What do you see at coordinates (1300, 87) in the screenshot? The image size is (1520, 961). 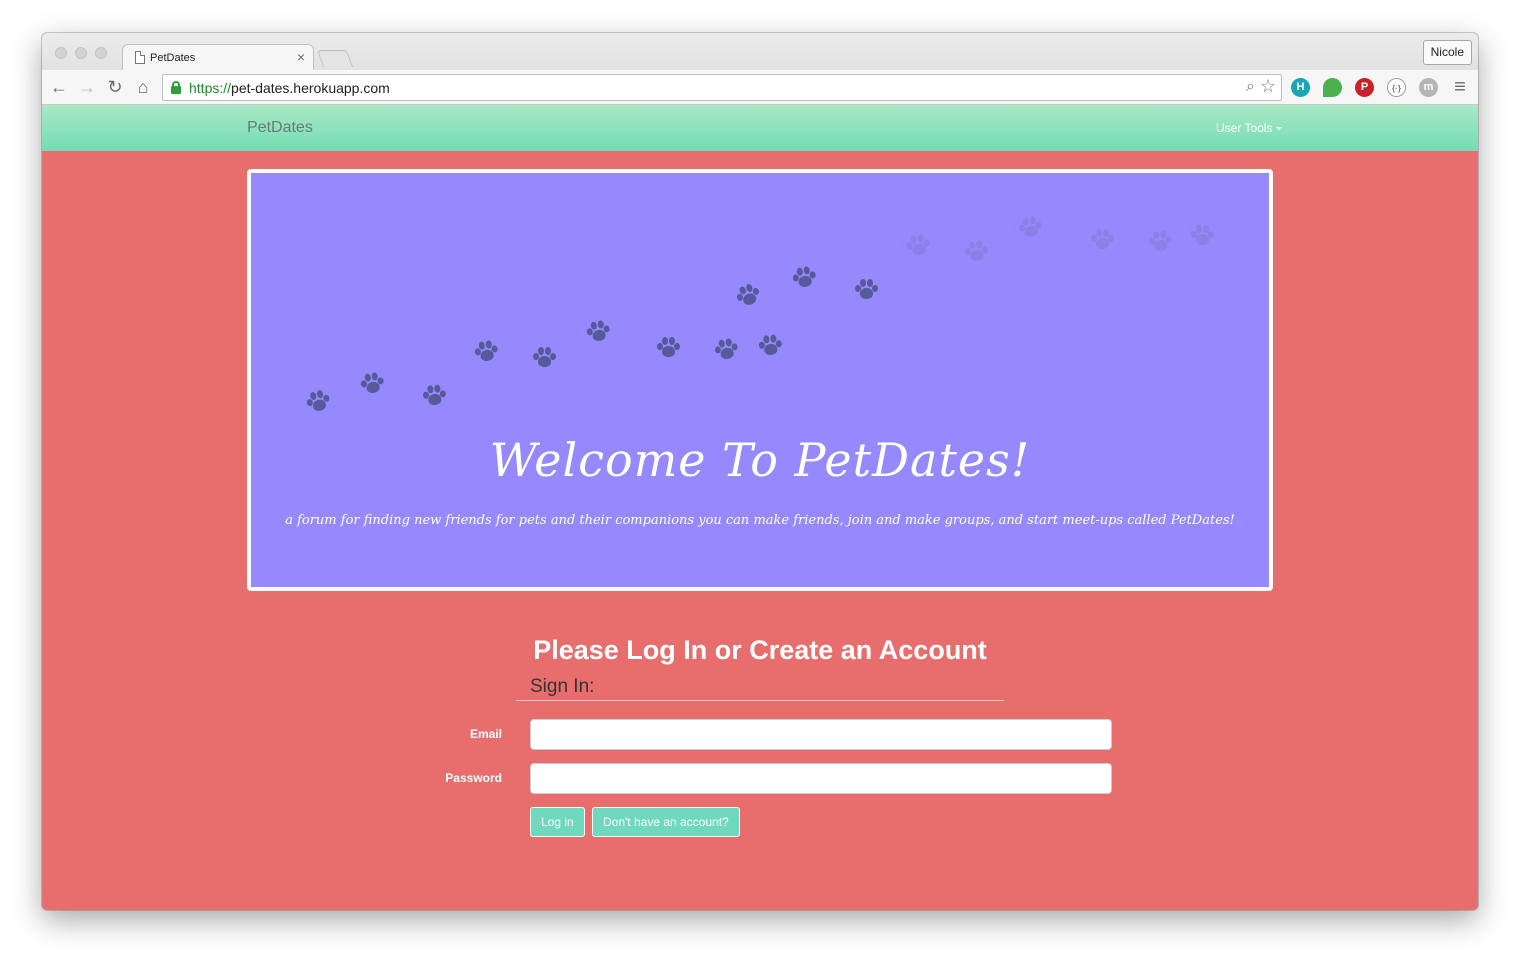 I see `hootsuite-icon: H` at bounding box center [1300, 87].